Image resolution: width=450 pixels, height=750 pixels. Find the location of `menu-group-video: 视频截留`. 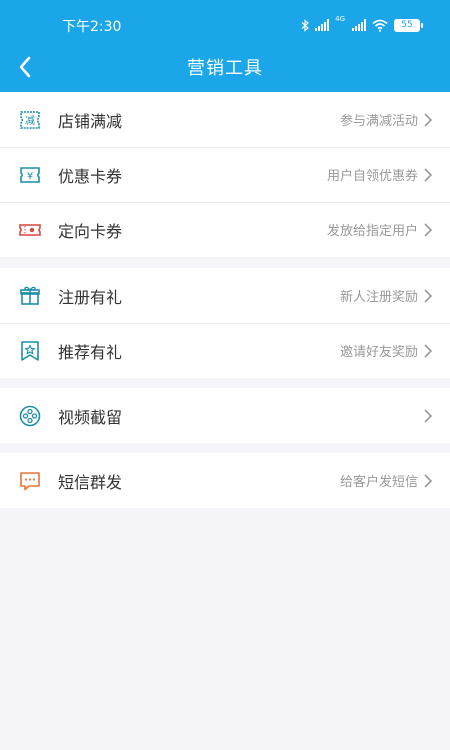

menu-group-video: 视频截留 is located at coordinates (225, 415).